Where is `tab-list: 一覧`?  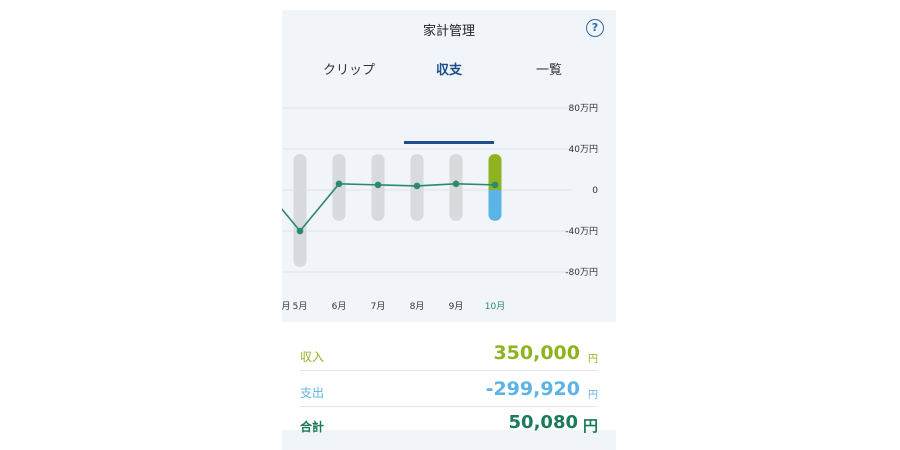
tab-list: 一覧 is located at coordinates (549, 77).